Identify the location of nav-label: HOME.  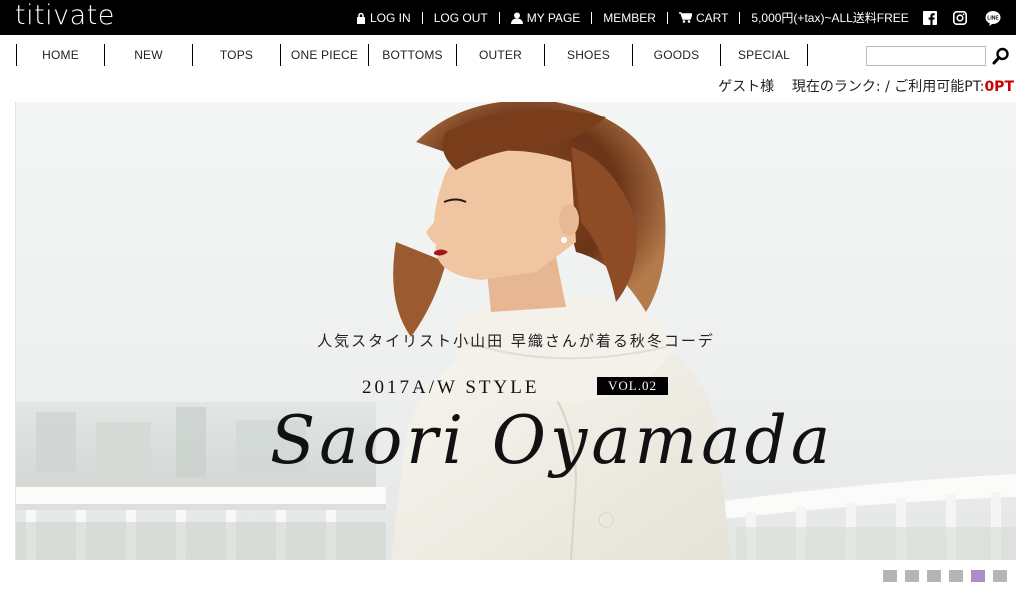
(60, 55).